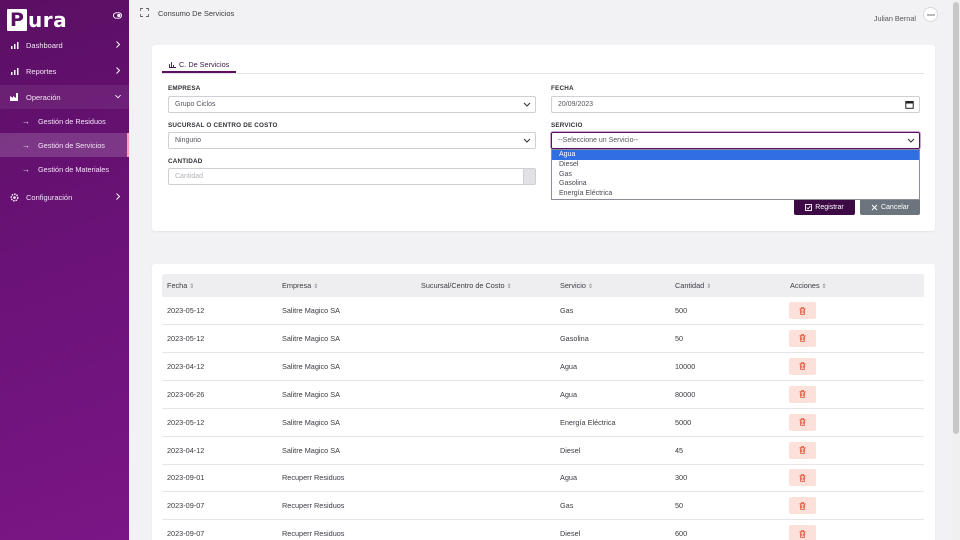 The image size is (960, 540). Describe the element at coordinates (41, 71) in the screenshot. I see `sidebar-item-label: Reportes` at that location.